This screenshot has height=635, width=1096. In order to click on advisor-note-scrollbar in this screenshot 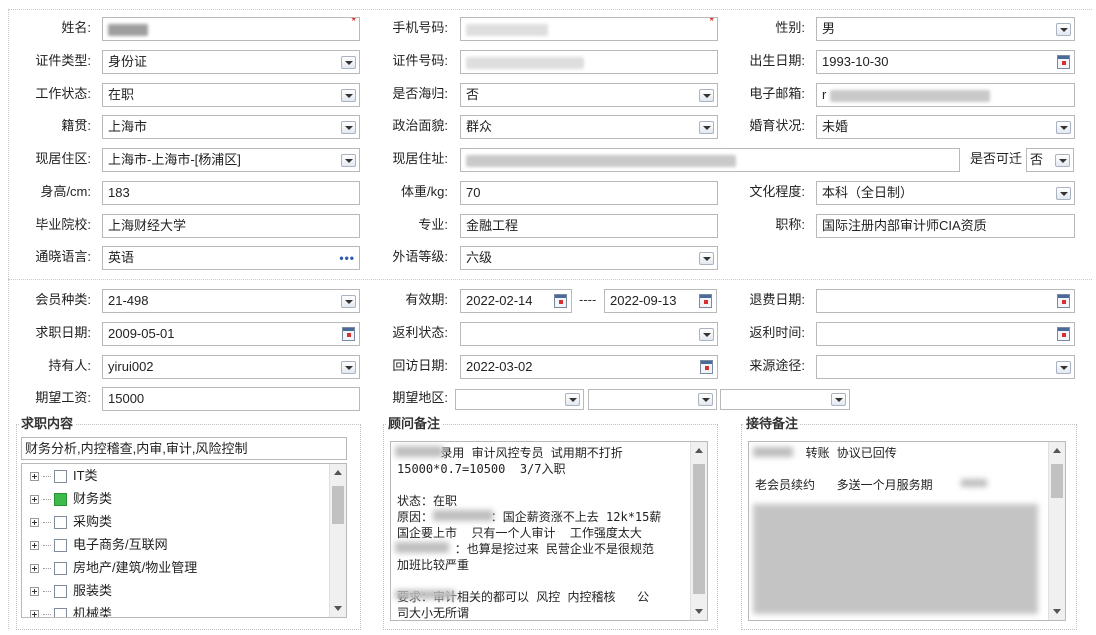, I will do `click(698, 531)`.